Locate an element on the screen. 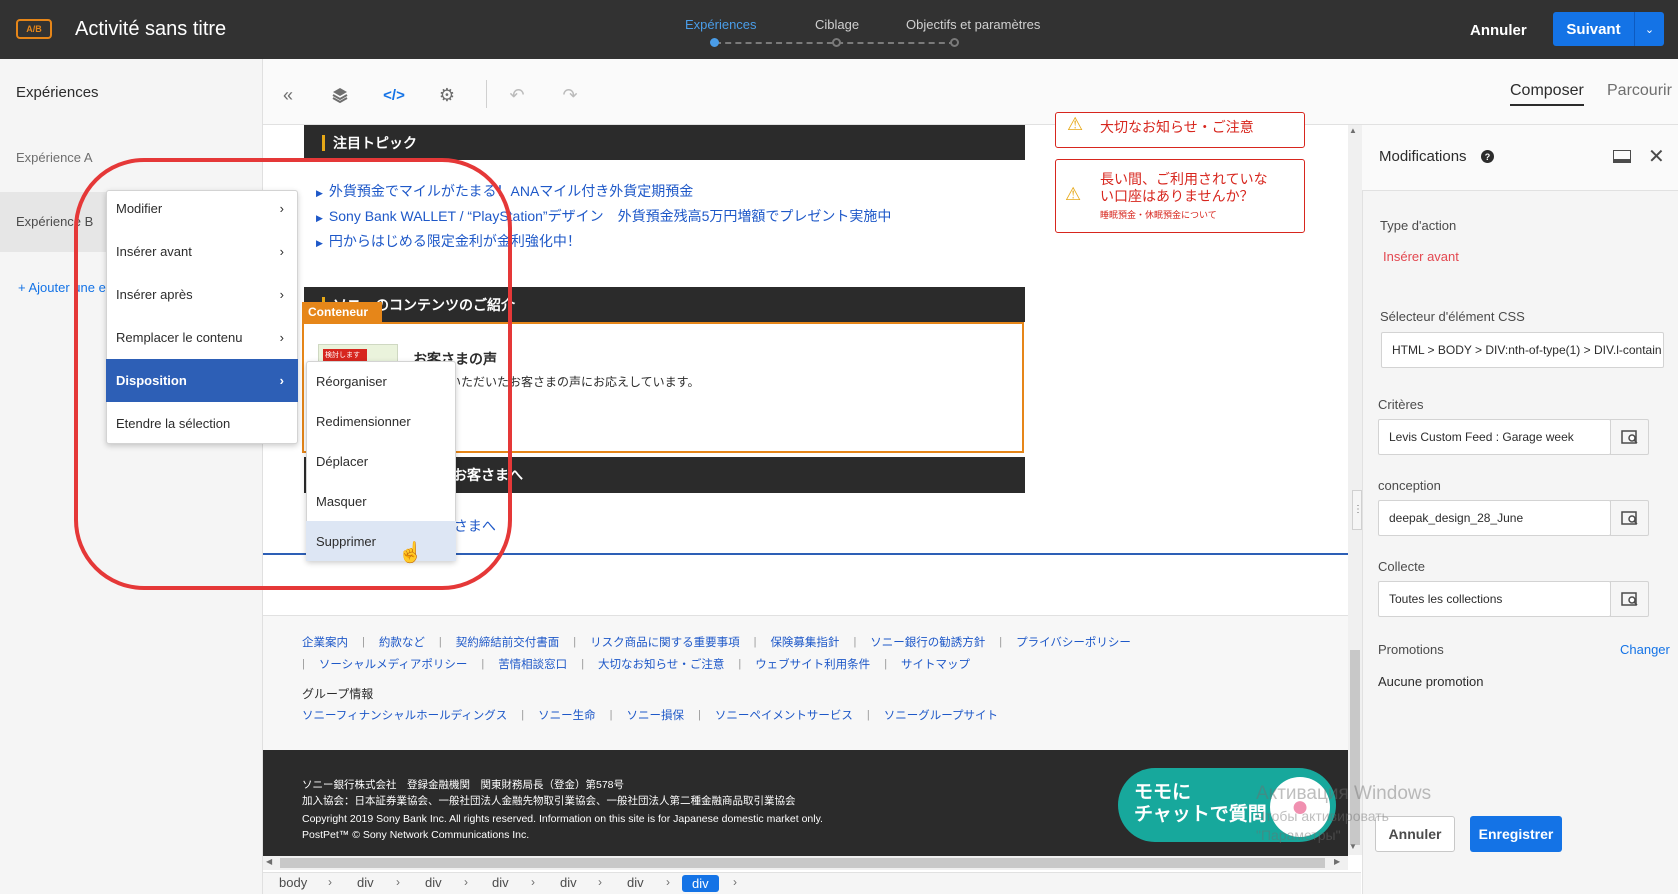 This screenshot has height=894, width=1678. footer-link: 保険募集指針 is located at coordinates (804, 642).